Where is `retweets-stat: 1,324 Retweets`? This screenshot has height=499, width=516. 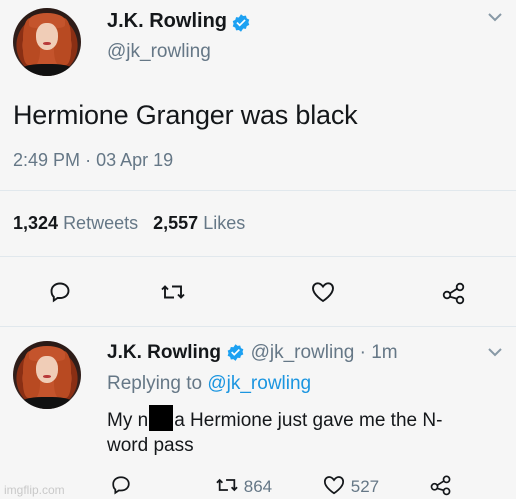
retweets-stat: 1,324 Retweets is located at coordinates (78, 223).